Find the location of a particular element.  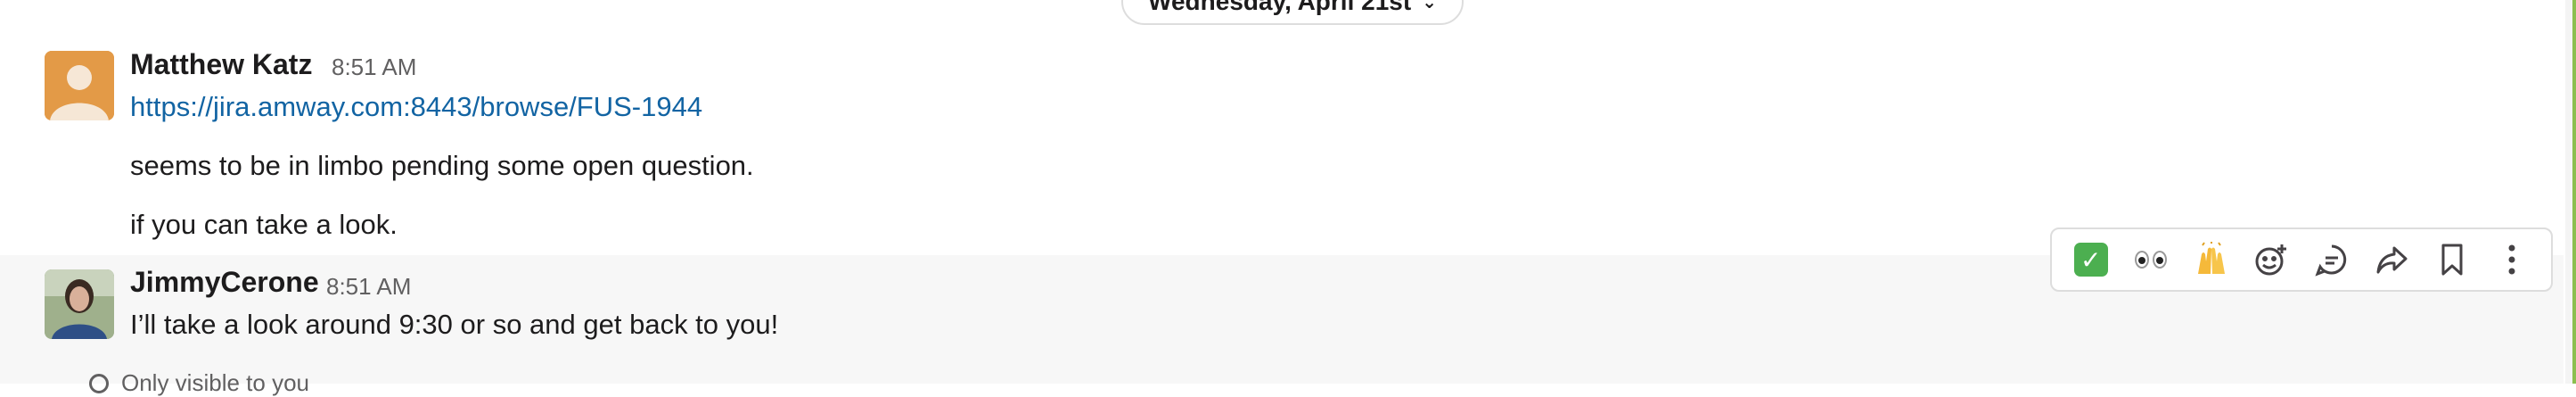

check-mark-reaction-icon: ✓ is located at coordinates (2091, 259).